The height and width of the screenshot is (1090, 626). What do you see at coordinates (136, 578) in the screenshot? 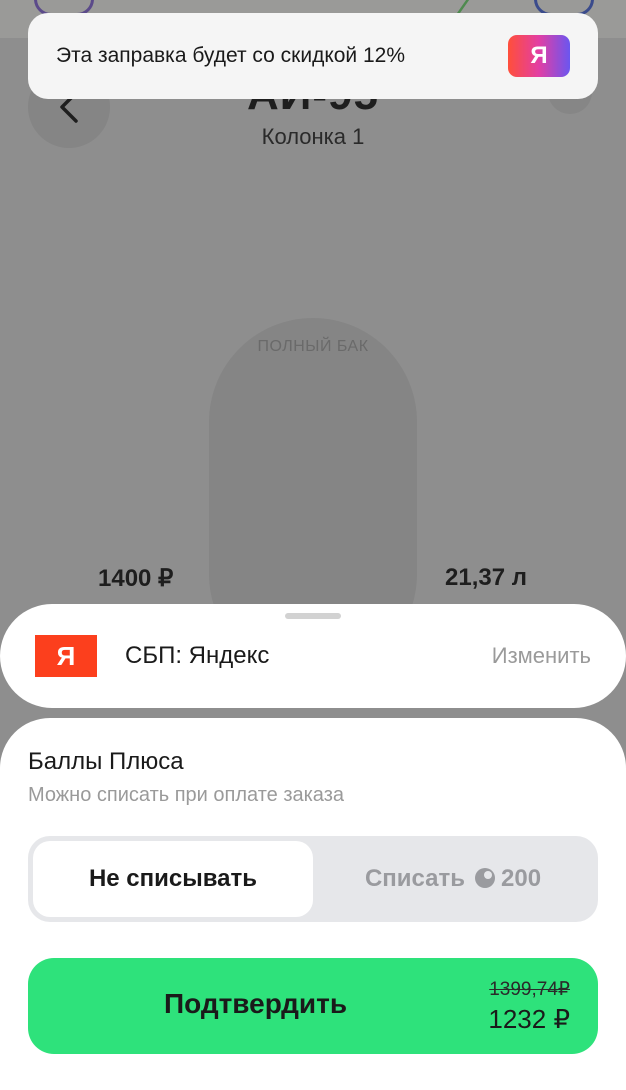
I see `amount-rubles: 1400 ₽` at bounding box center [136, 578].